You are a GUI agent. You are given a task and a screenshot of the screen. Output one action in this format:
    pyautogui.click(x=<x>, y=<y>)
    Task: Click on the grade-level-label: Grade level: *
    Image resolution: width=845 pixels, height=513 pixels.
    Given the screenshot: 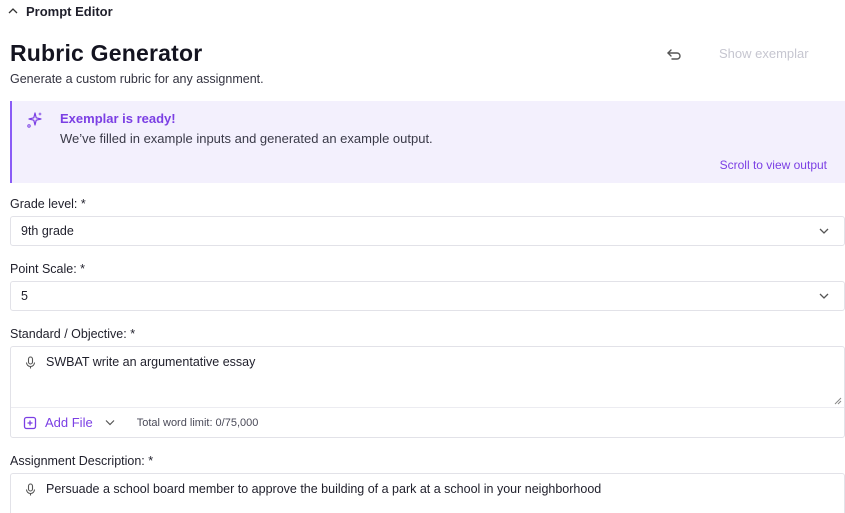 What is the action you would take?
    pyautogui.click(x=48, y=204)
    